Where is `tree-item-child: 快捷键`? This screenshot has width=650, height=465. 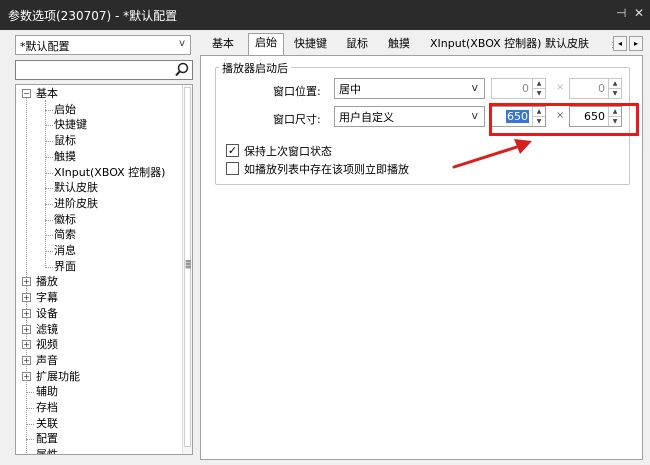
tree-item-child: 快捷键 is located at coordinates (70, 125).